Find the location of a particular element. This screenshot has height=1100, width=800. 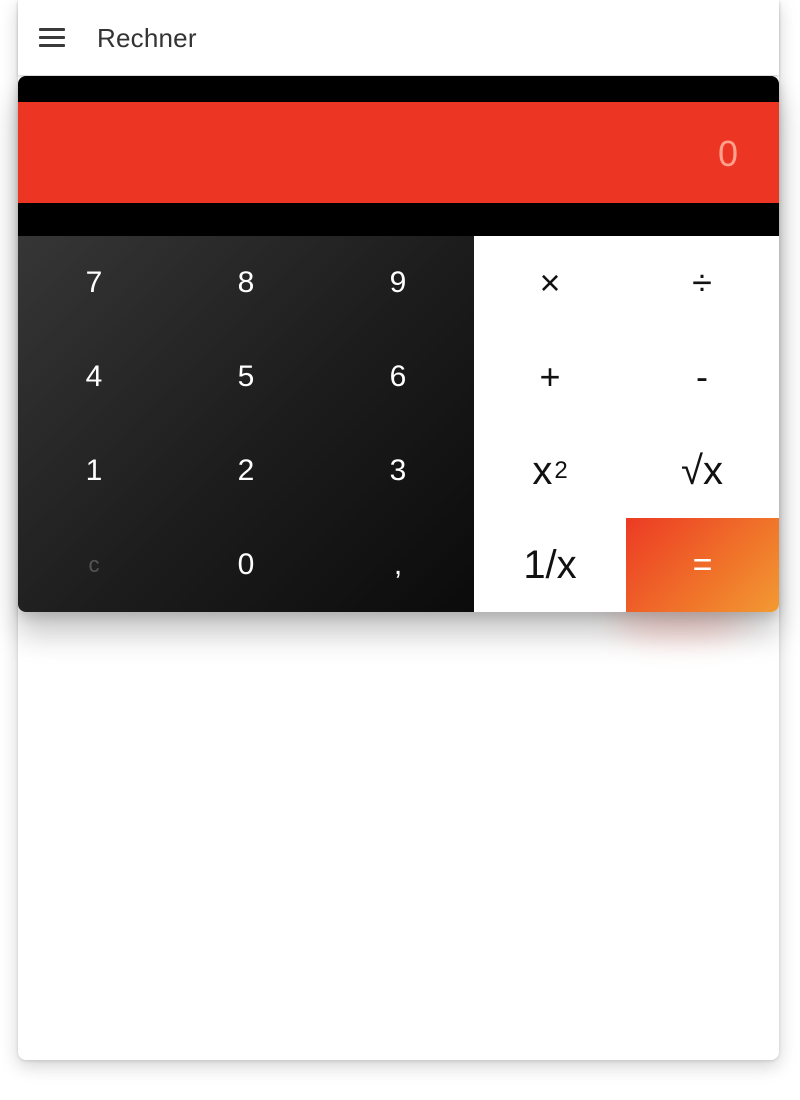

square-root-button: √x is located at coordinates (702, 471).